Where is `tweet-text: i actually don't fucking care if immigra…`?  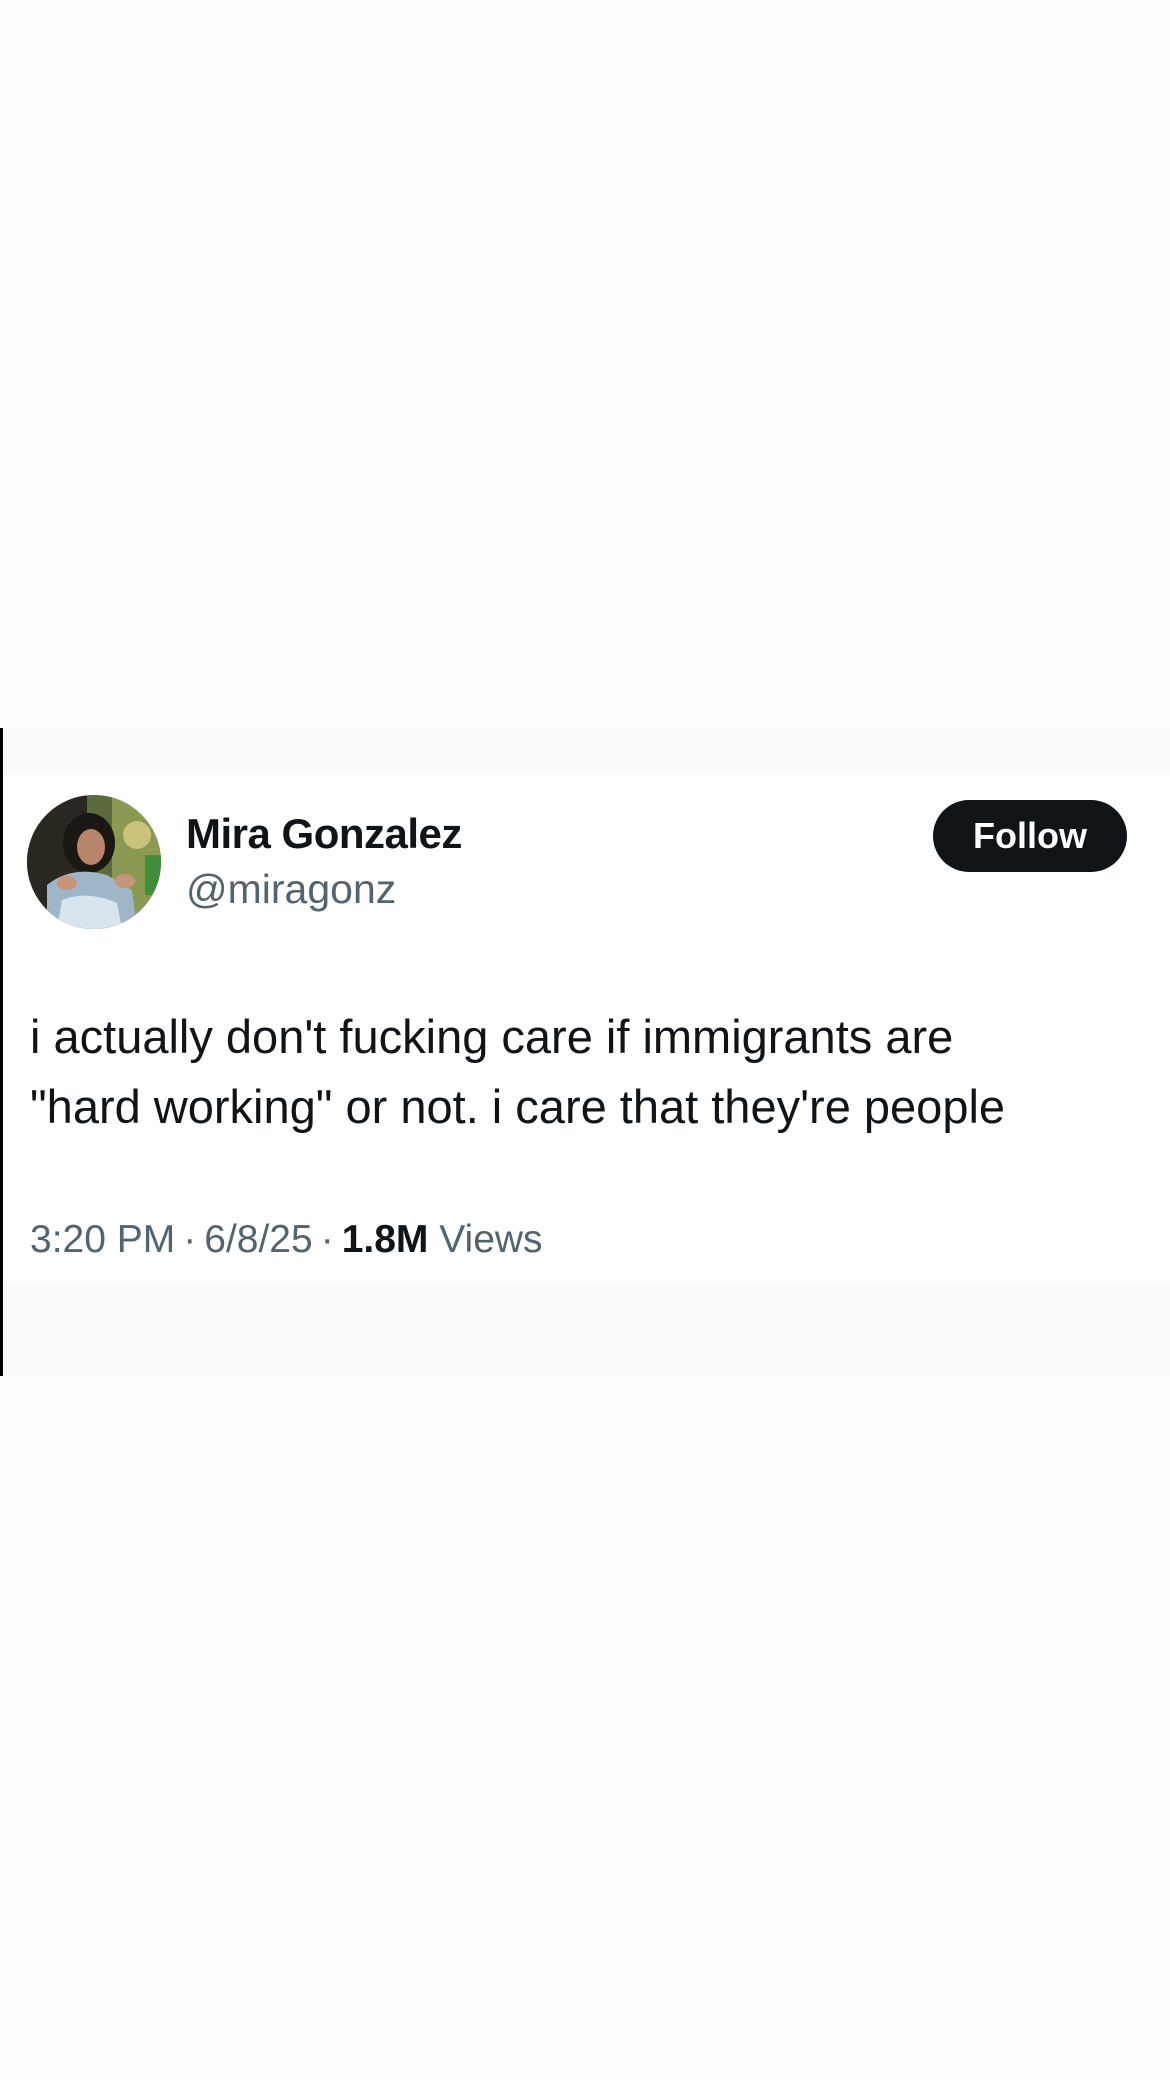
tweet-text: i actually don't fucking care if immigra… is located at coordinates (518, 1071).